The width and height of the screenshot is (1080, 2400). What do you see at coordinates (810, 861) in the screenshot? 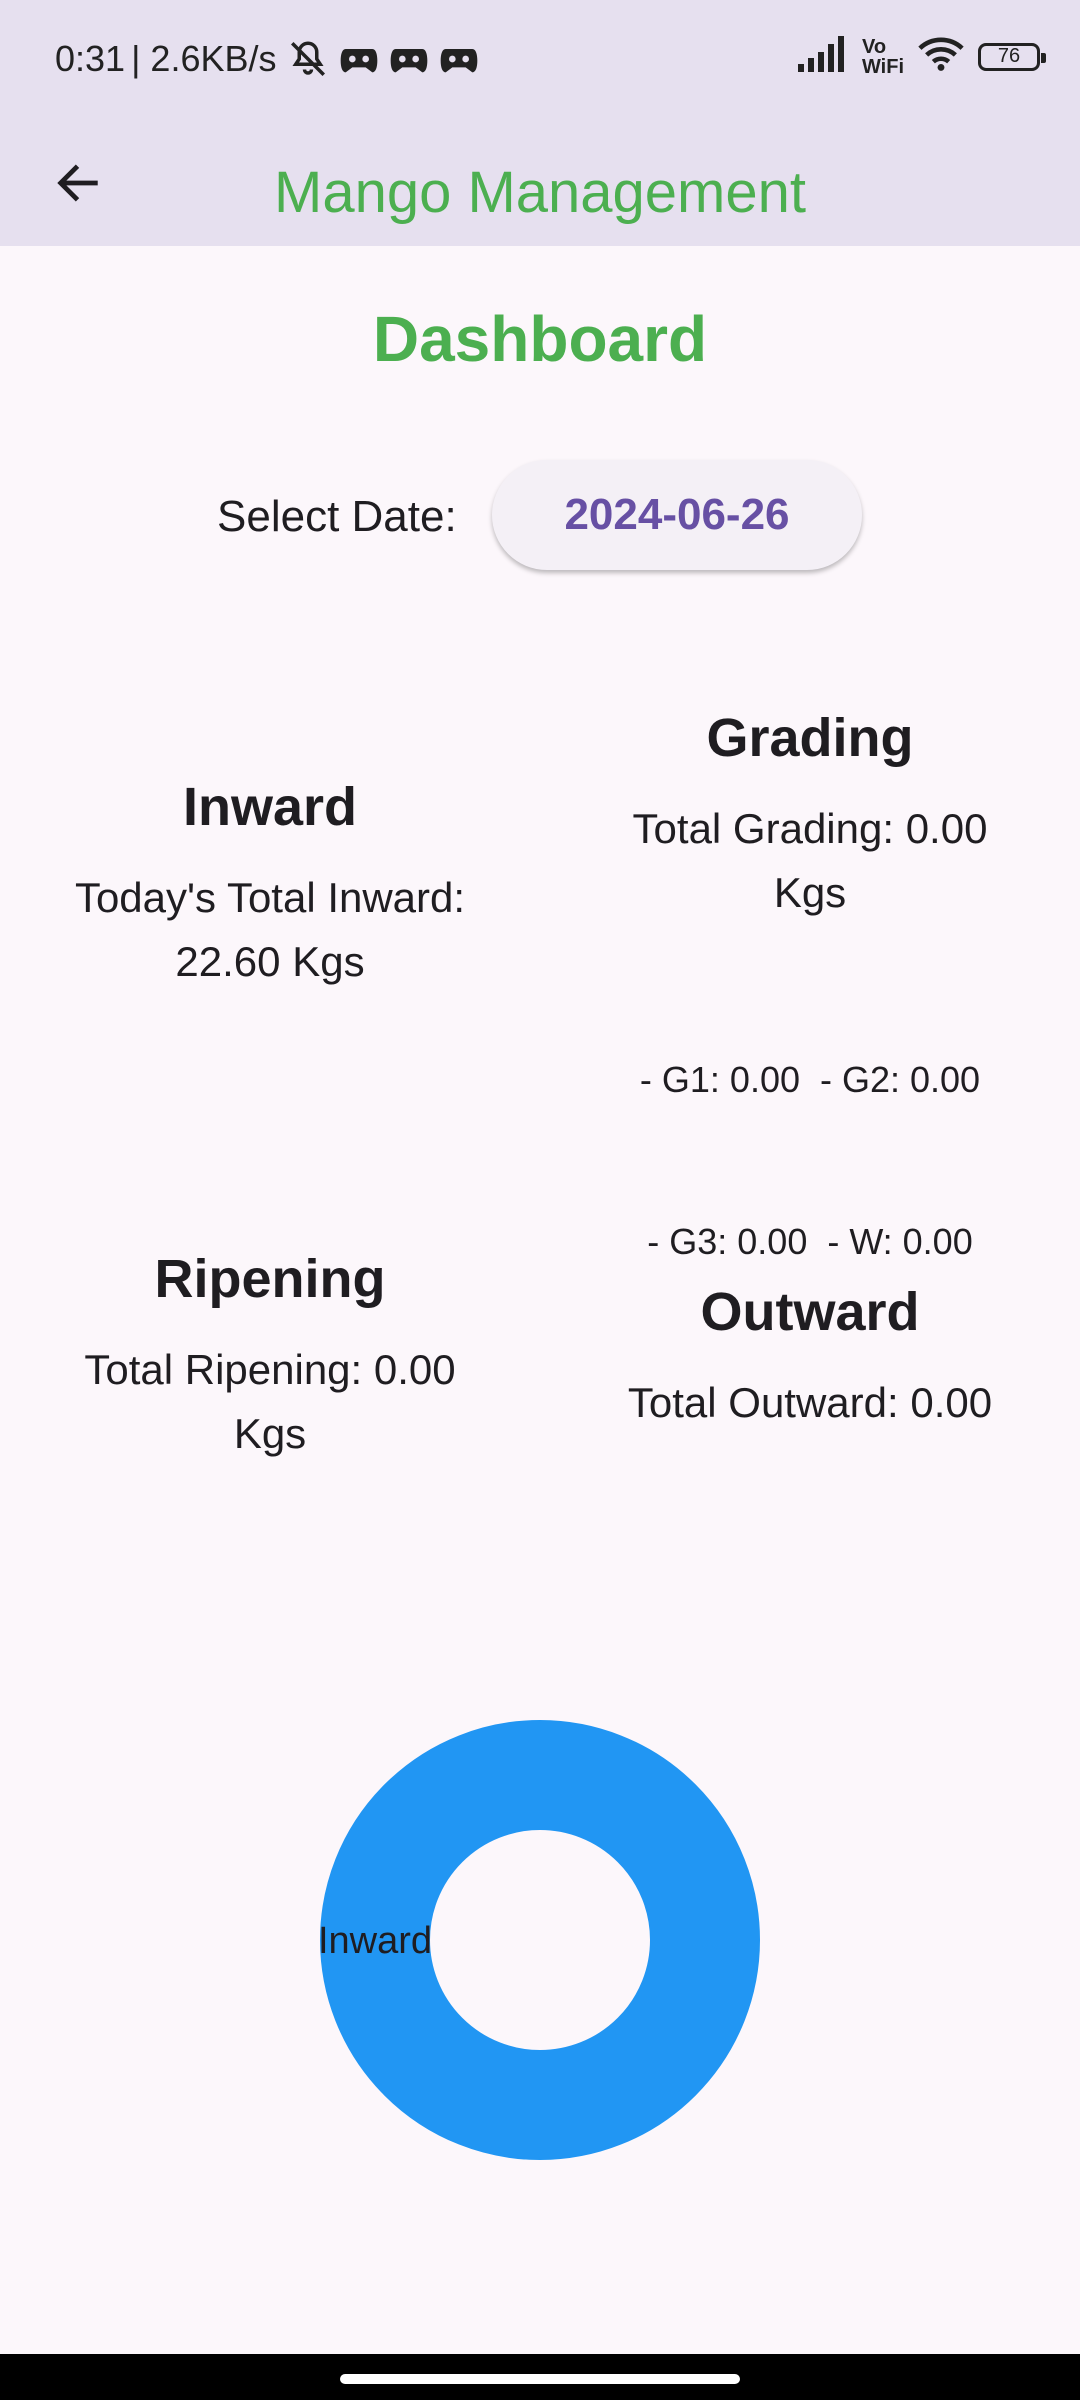
I see `grading-total: Total Grading: 0.00 Kgs` at bounding box center [810, 861].